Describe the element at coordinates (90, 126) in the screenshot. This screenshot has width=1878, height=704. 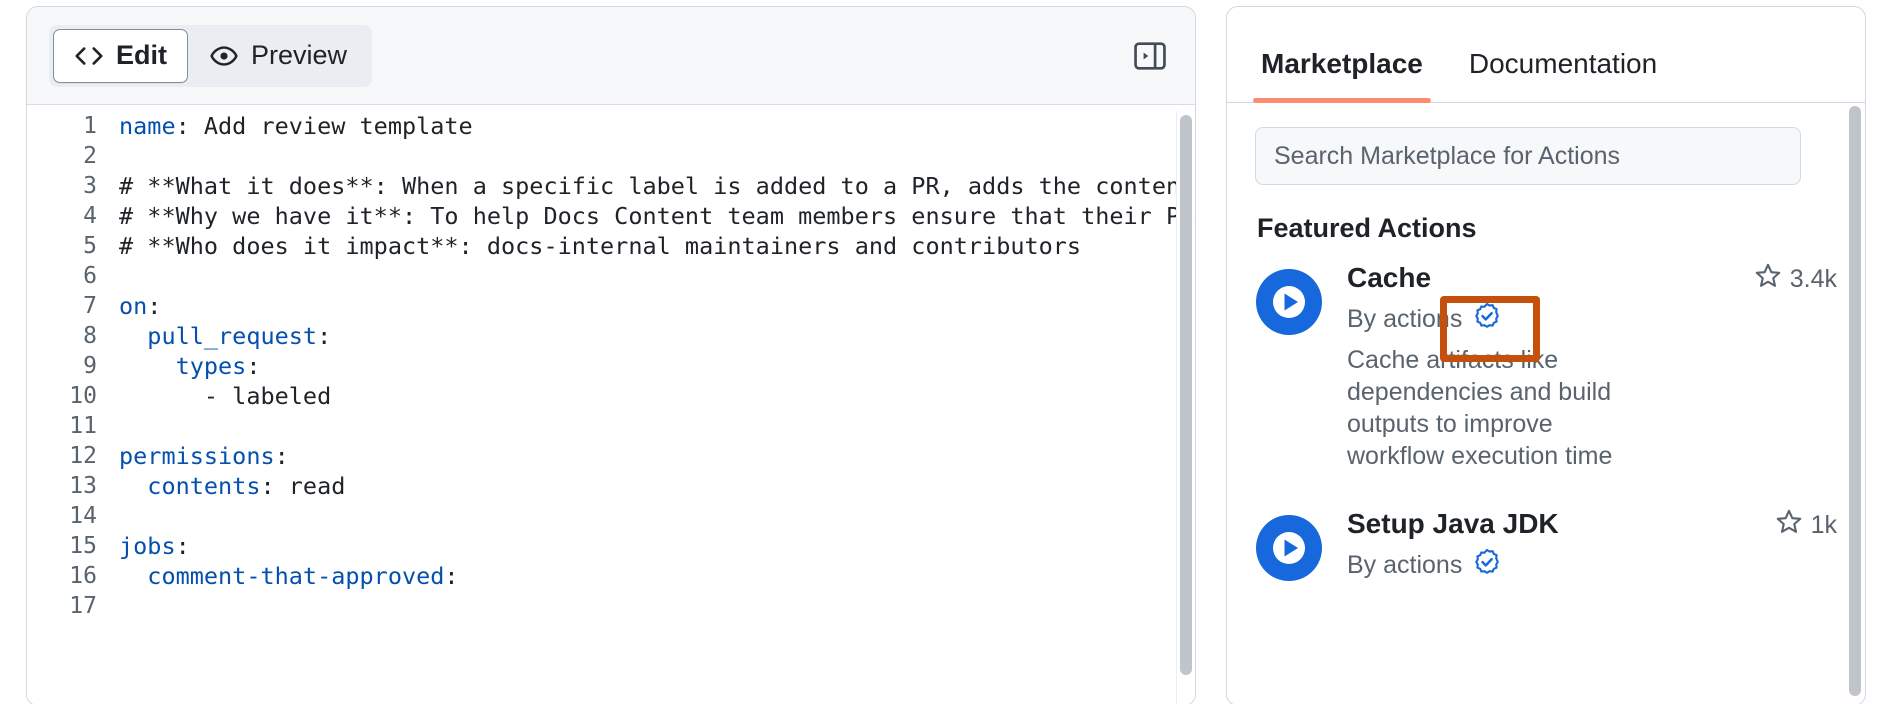
I see `line-number: 1` at that location.